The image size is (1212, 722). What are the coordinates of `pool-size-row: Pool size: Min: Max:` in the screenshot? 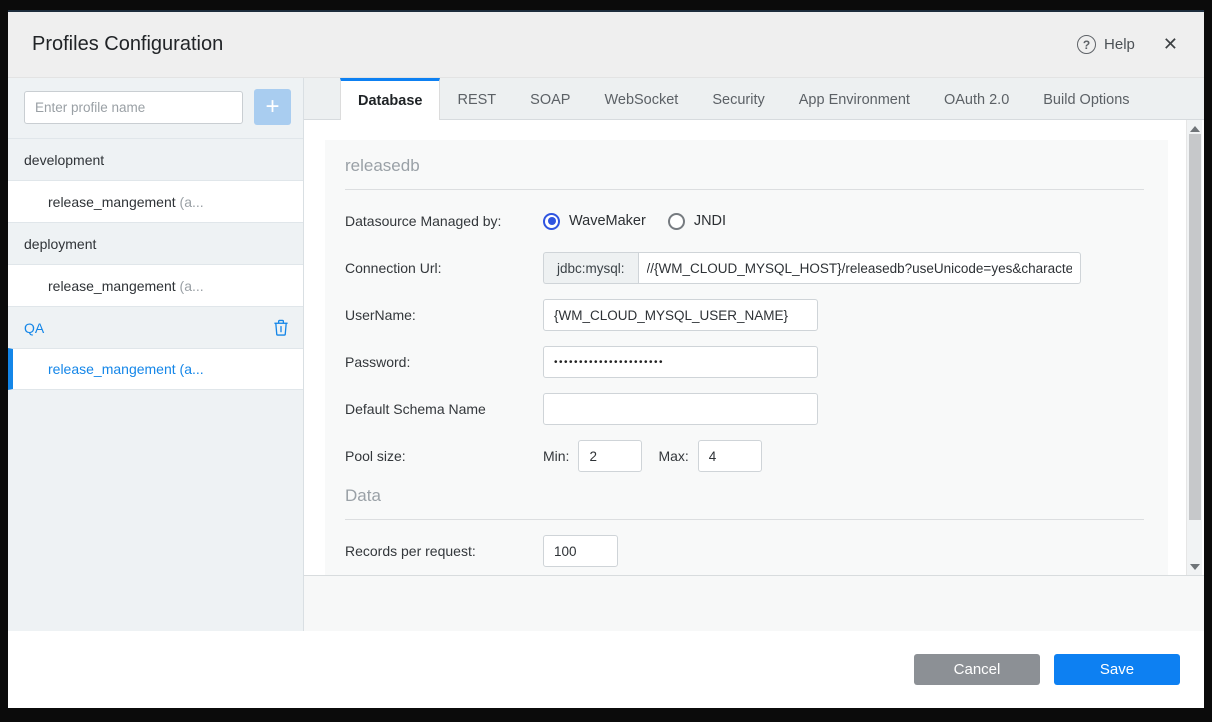 It's located at (744, 456).